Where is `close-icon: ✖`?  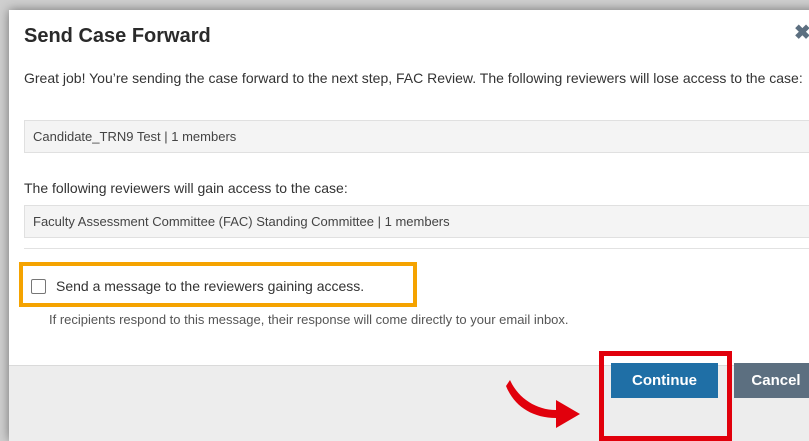
close-icon: ✖ is located at coordinates (801, 33).